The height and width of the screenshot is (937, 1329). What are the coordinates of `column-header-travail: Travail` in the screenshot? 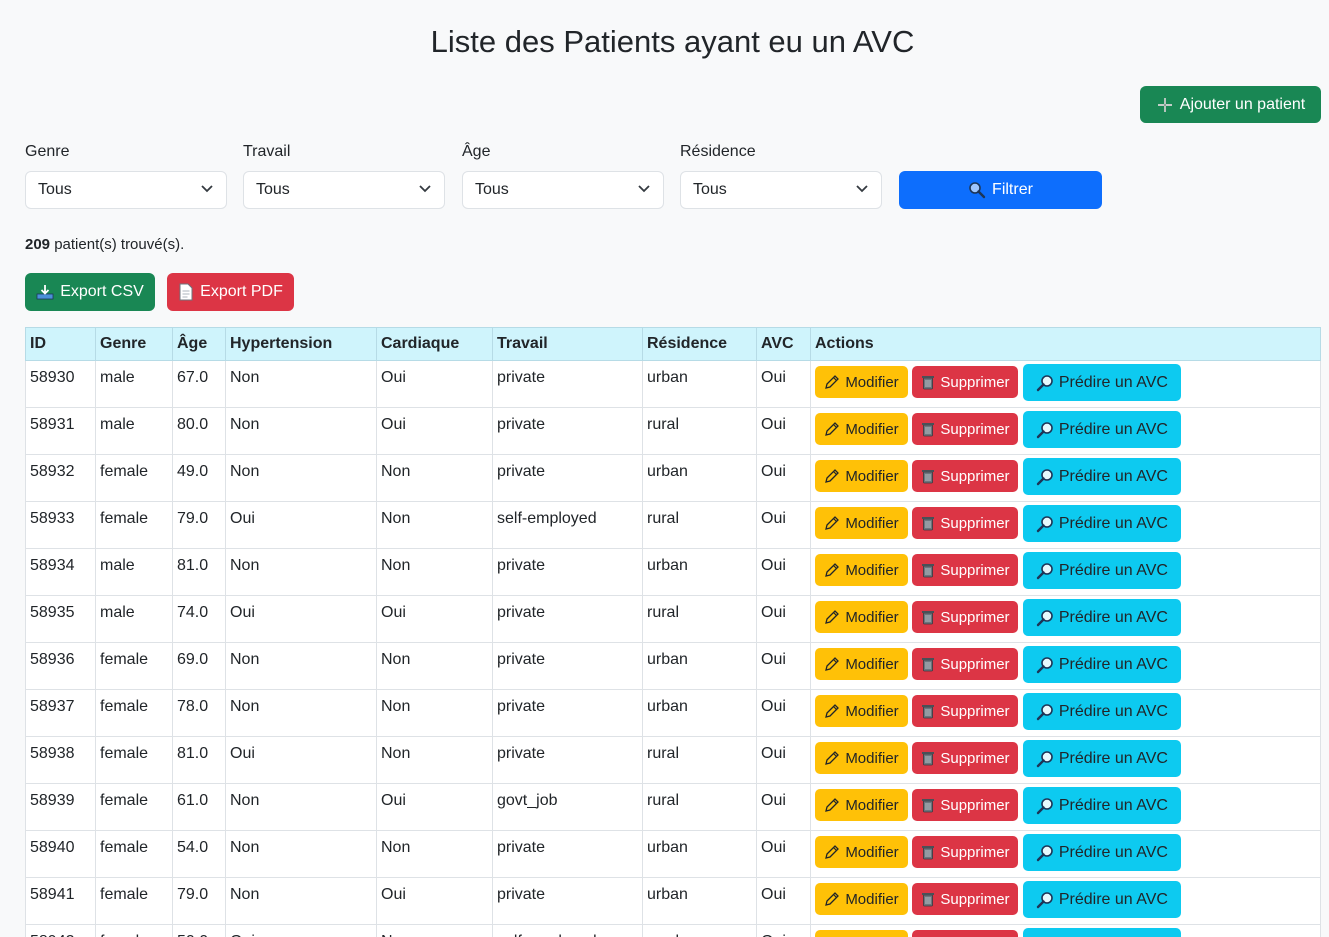 It's located at (567, 344).